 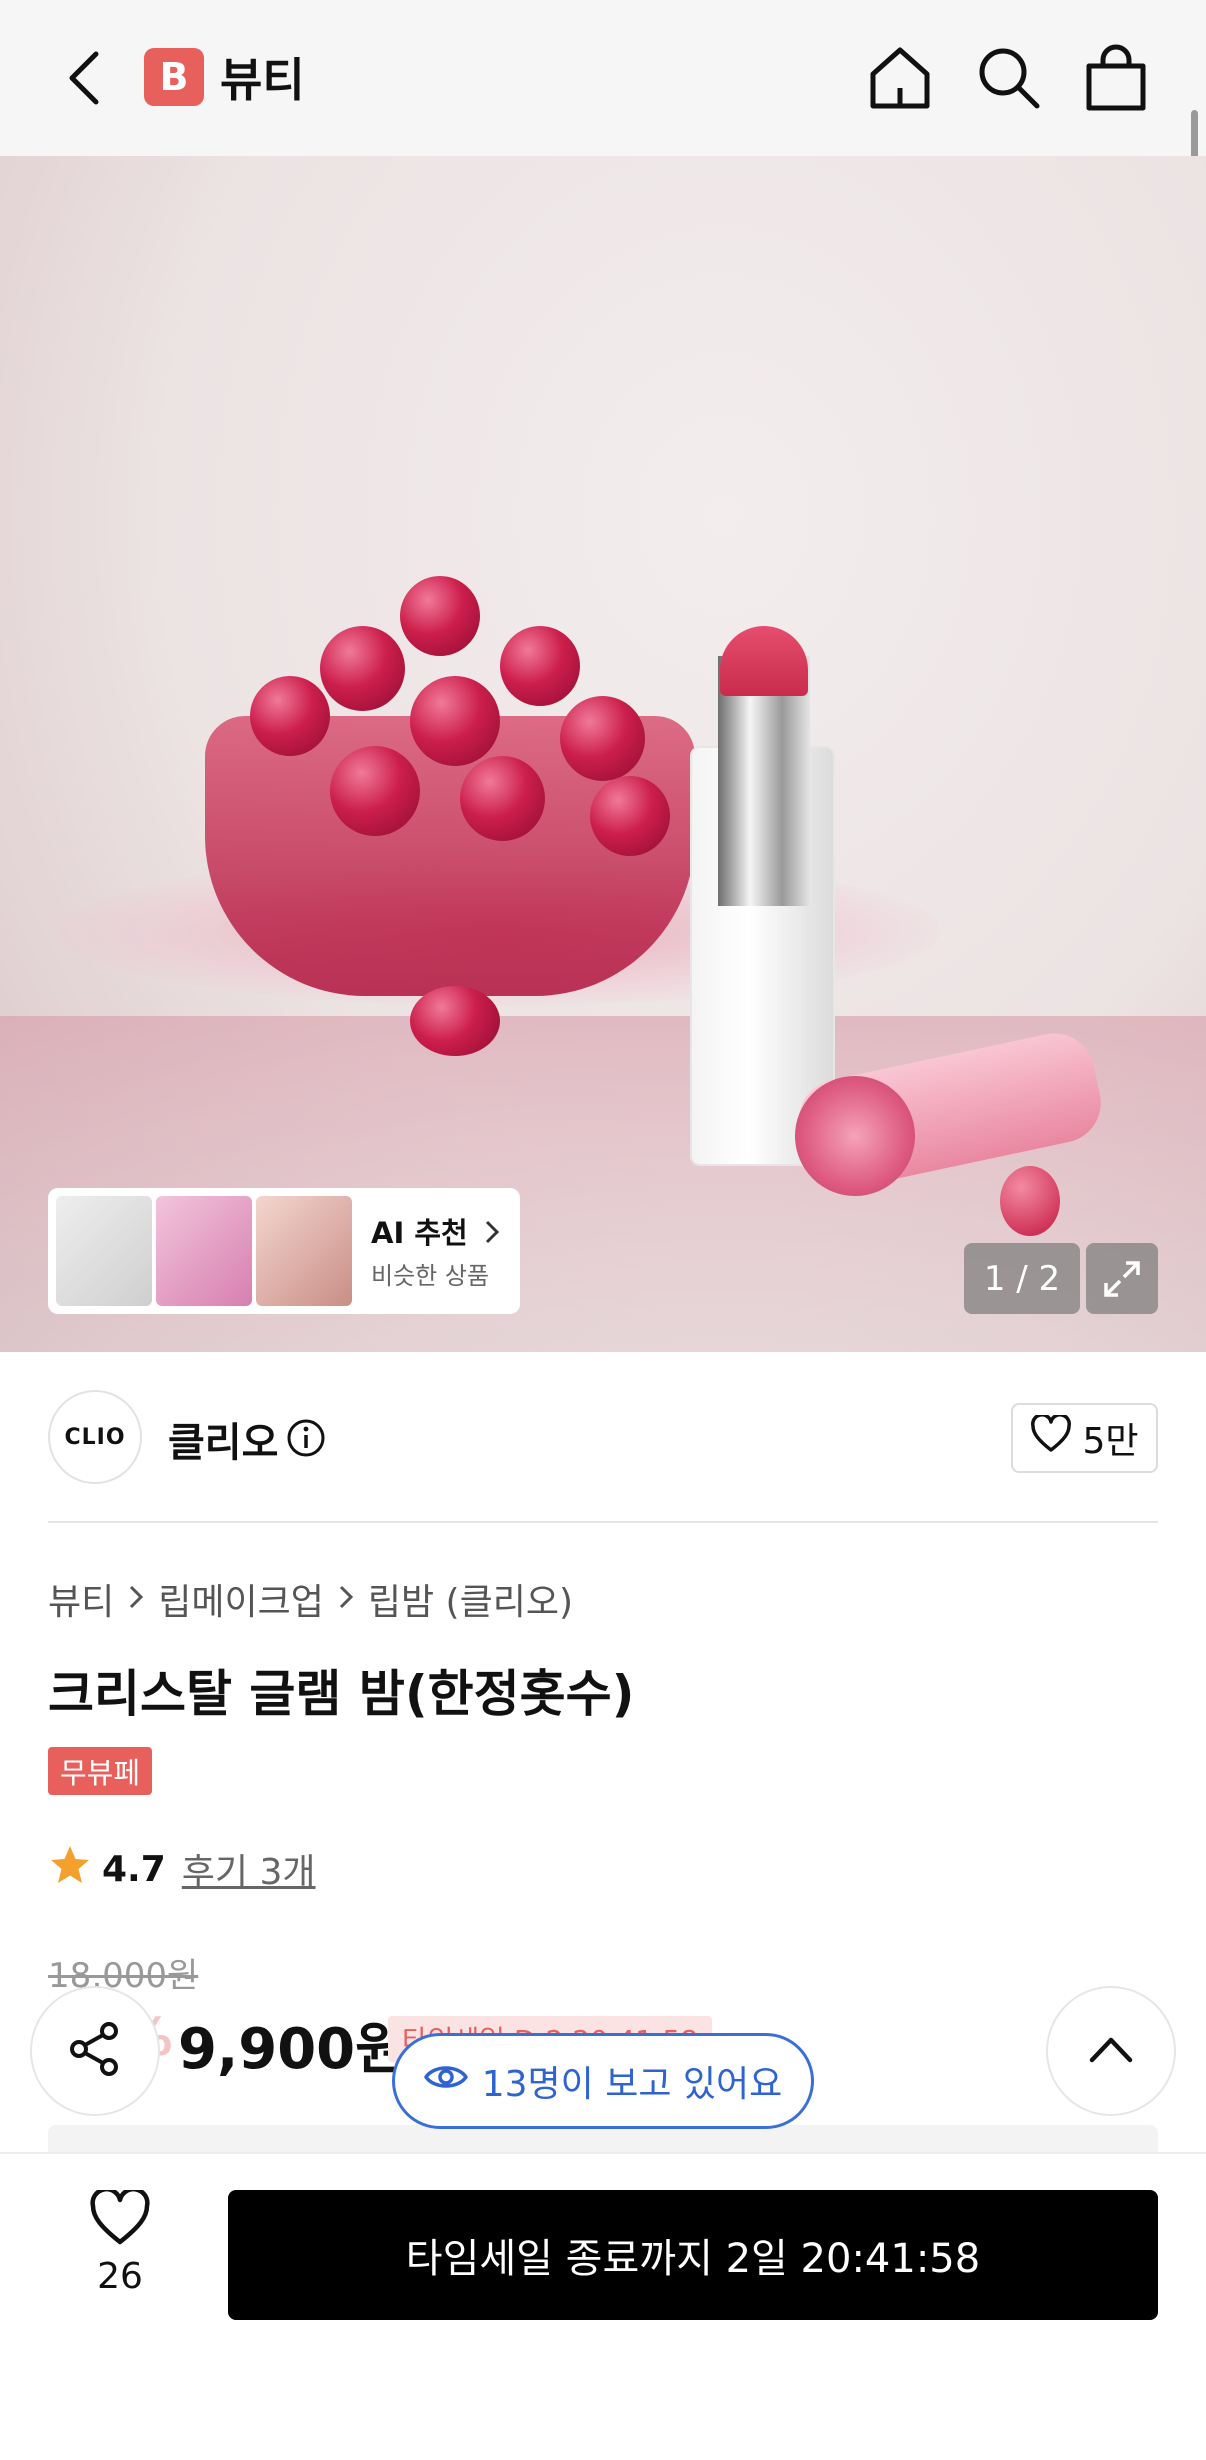 I want to click on product-title: 크리스탈 글램 밤(한정홋수), so click(x=341, y=1694).